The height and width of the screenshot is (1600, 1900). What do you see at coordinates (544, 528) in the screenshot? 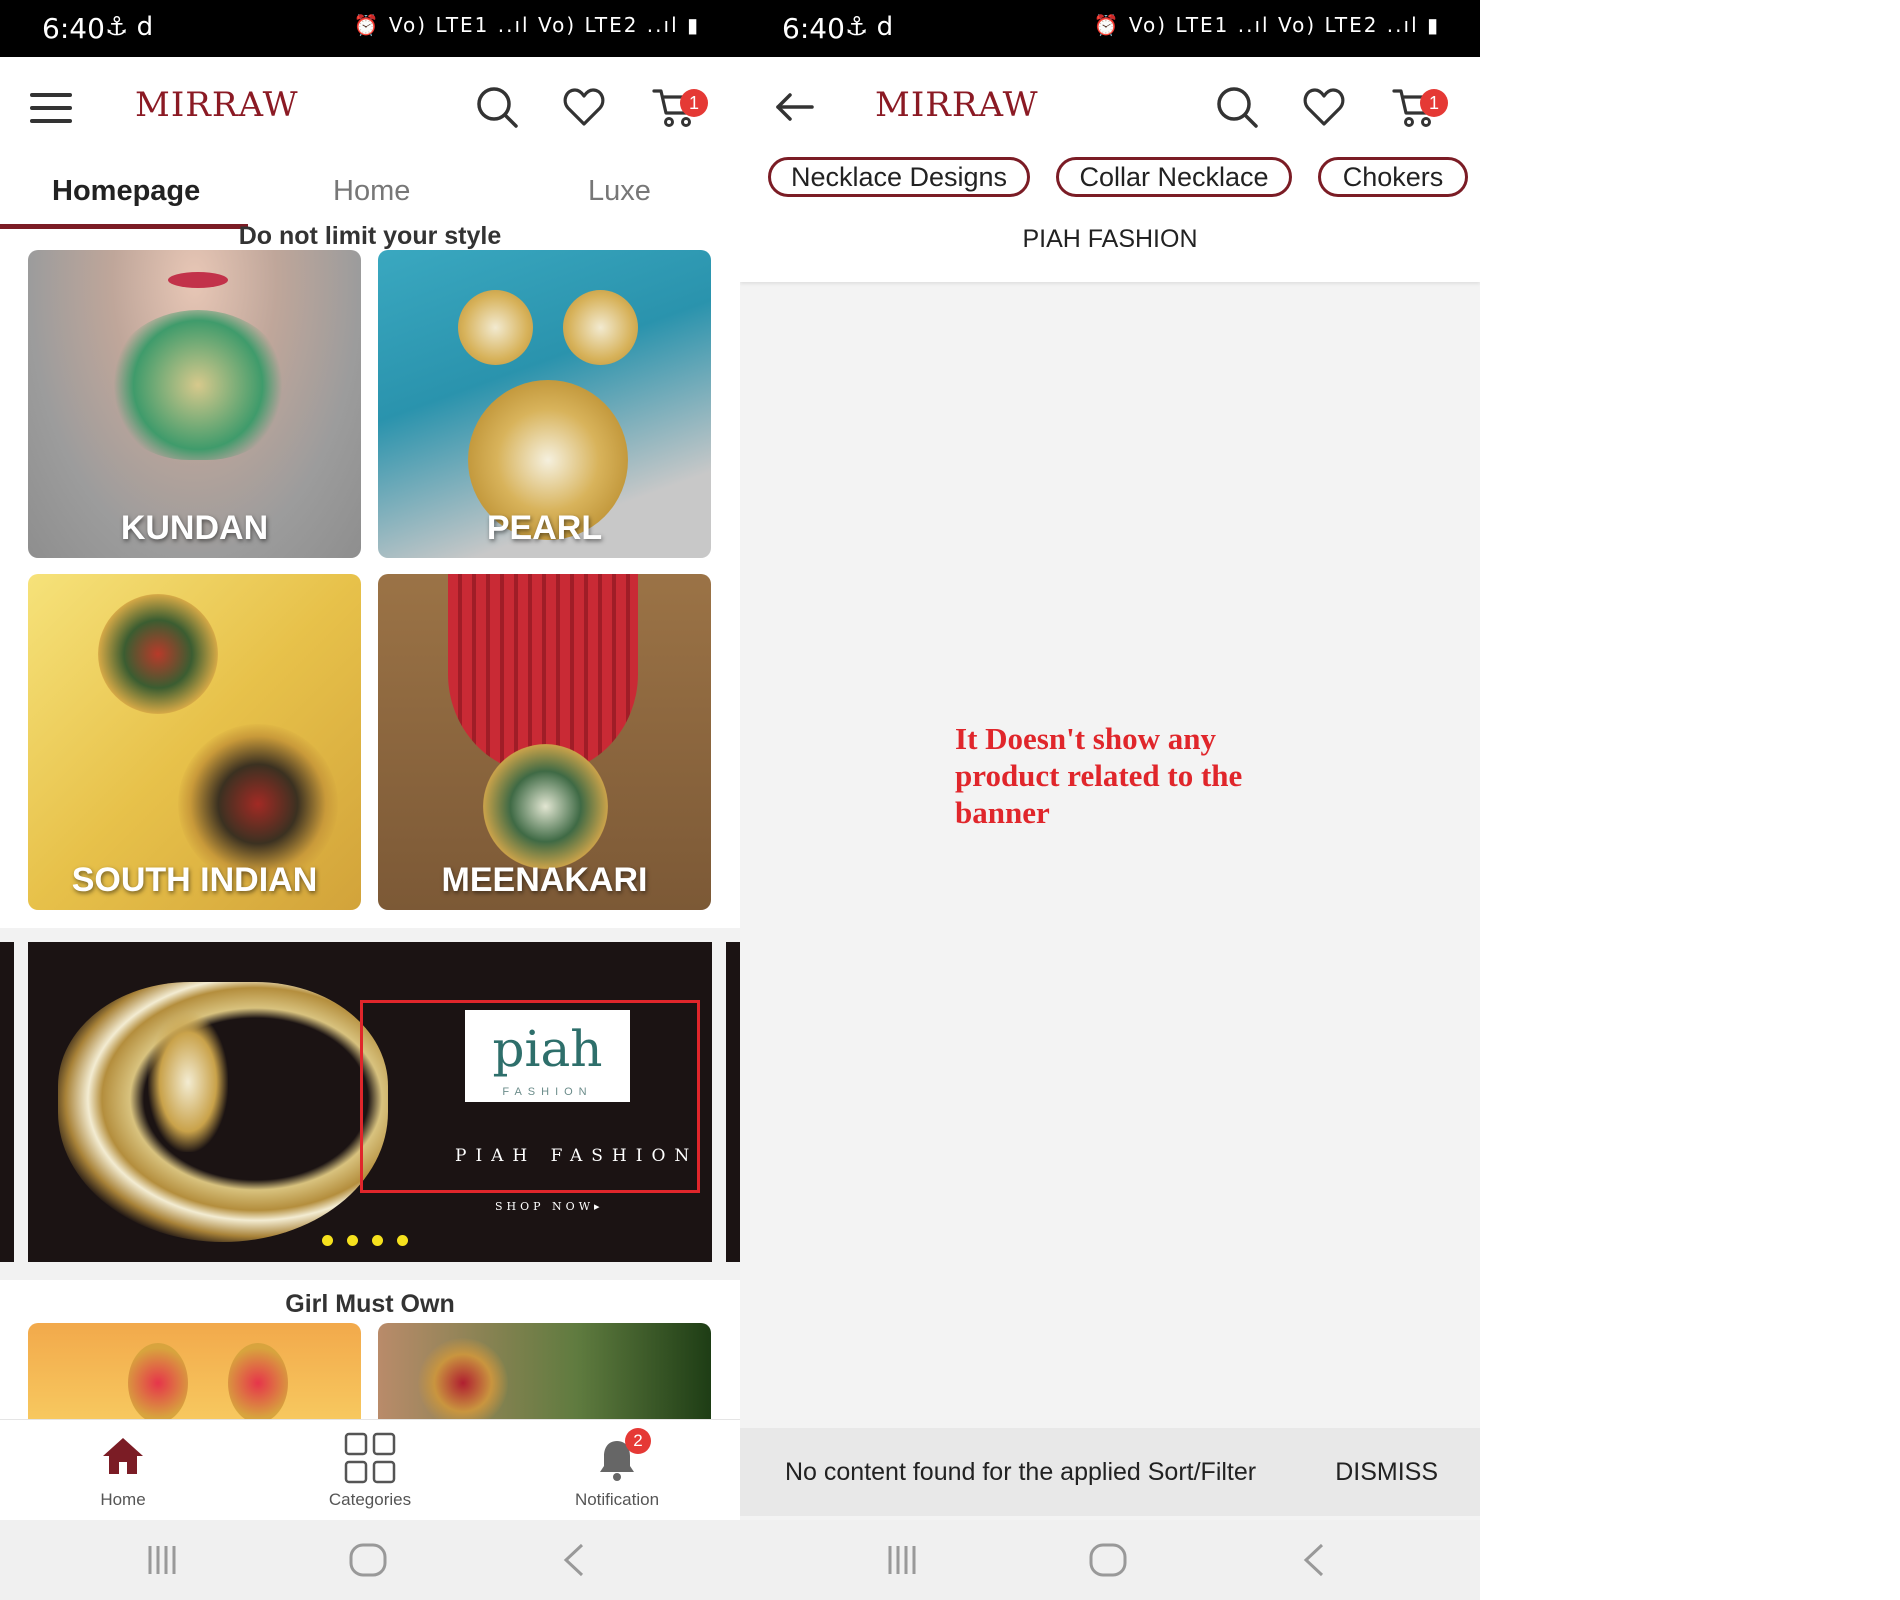
I see `tile-label: PEARL` at bounding box center [544, 528].